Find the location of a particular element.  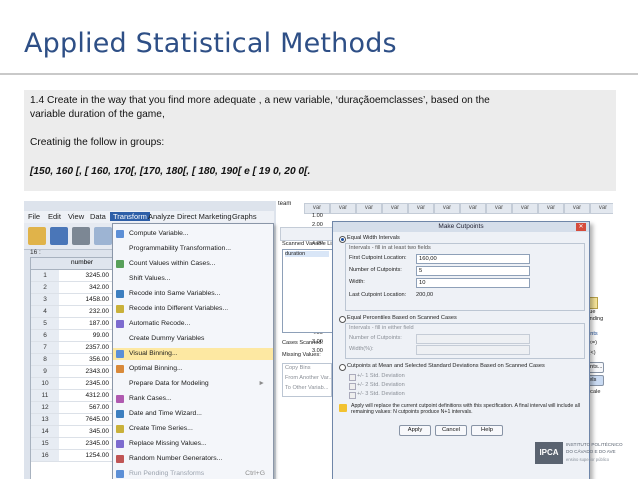

menu-edit: Edit is located at coordinates (54, 216).